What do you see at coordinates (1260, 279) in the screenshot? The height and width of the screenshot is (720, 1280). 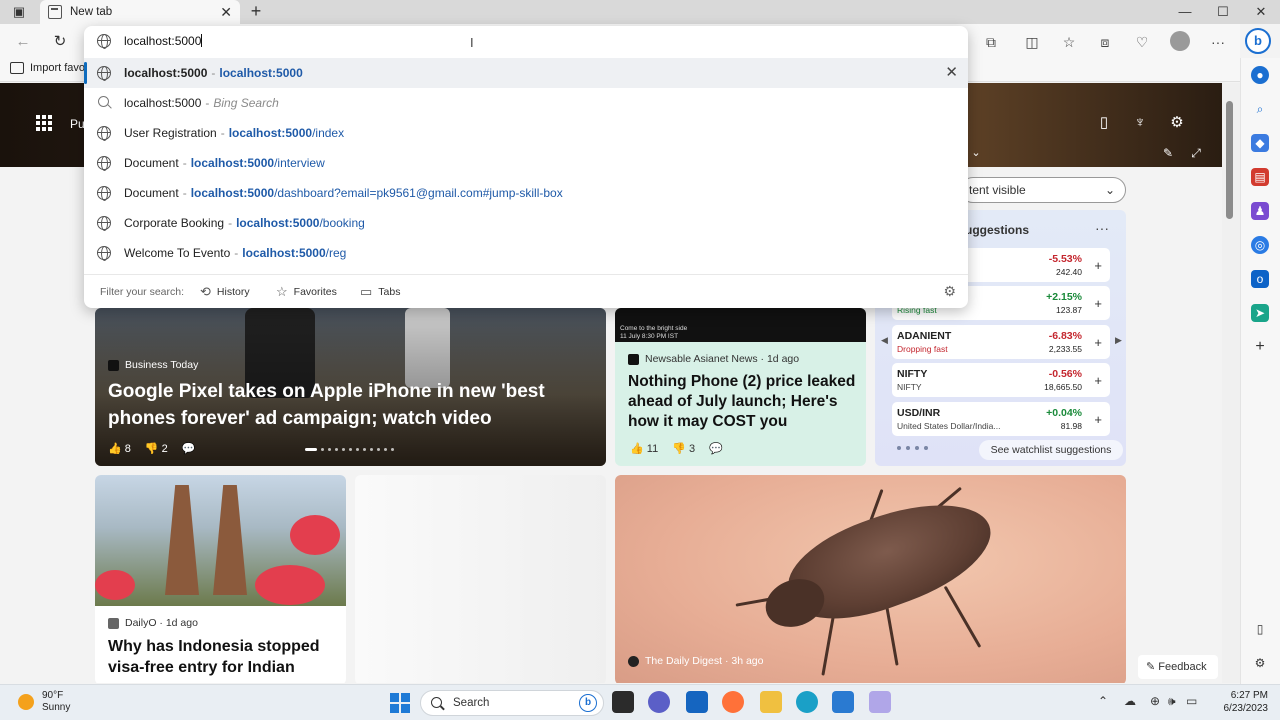 I see `outlook-icon: o` at bounding box center [1260, 279].